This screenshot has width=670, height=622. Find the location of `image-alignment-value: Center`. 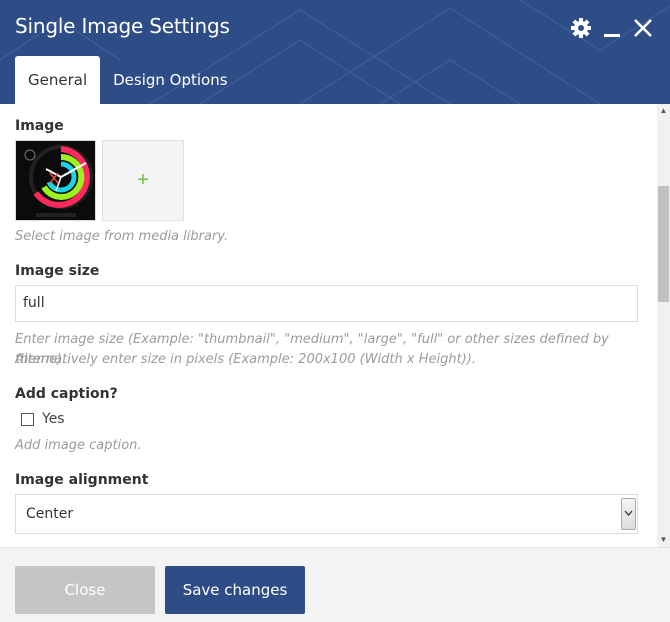

image-alignment-value: Center is located at coordinates (50, 514).